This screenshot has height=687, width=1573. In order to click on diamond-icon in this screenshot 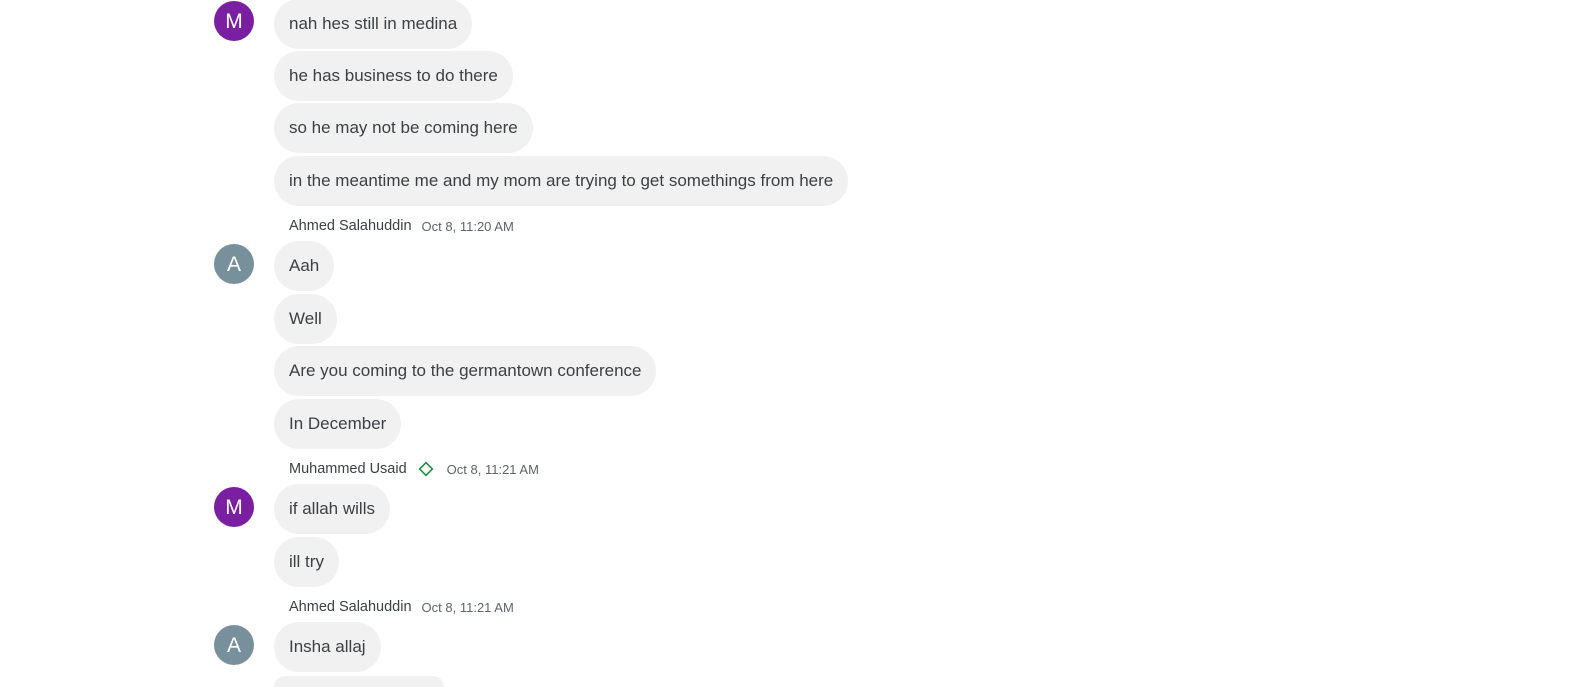, I will do `click(426, 469)`.